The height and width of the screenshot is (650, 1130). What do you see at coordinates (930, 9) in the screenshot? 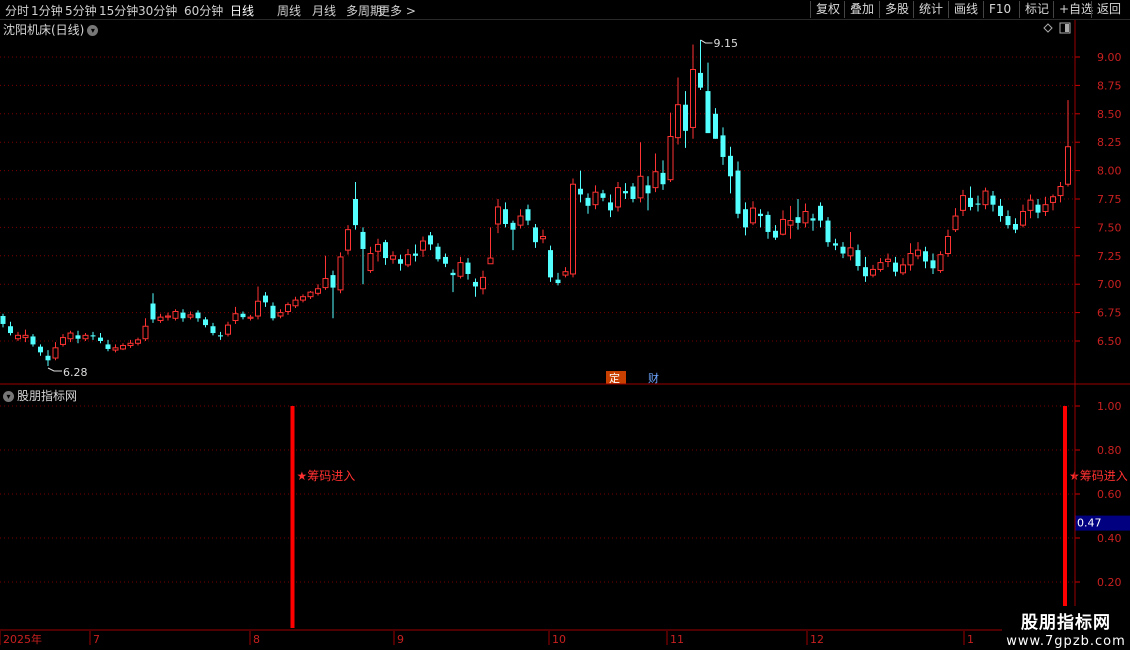
I see `toolbar-button-3: 统计` at bounding box center [930, 9].